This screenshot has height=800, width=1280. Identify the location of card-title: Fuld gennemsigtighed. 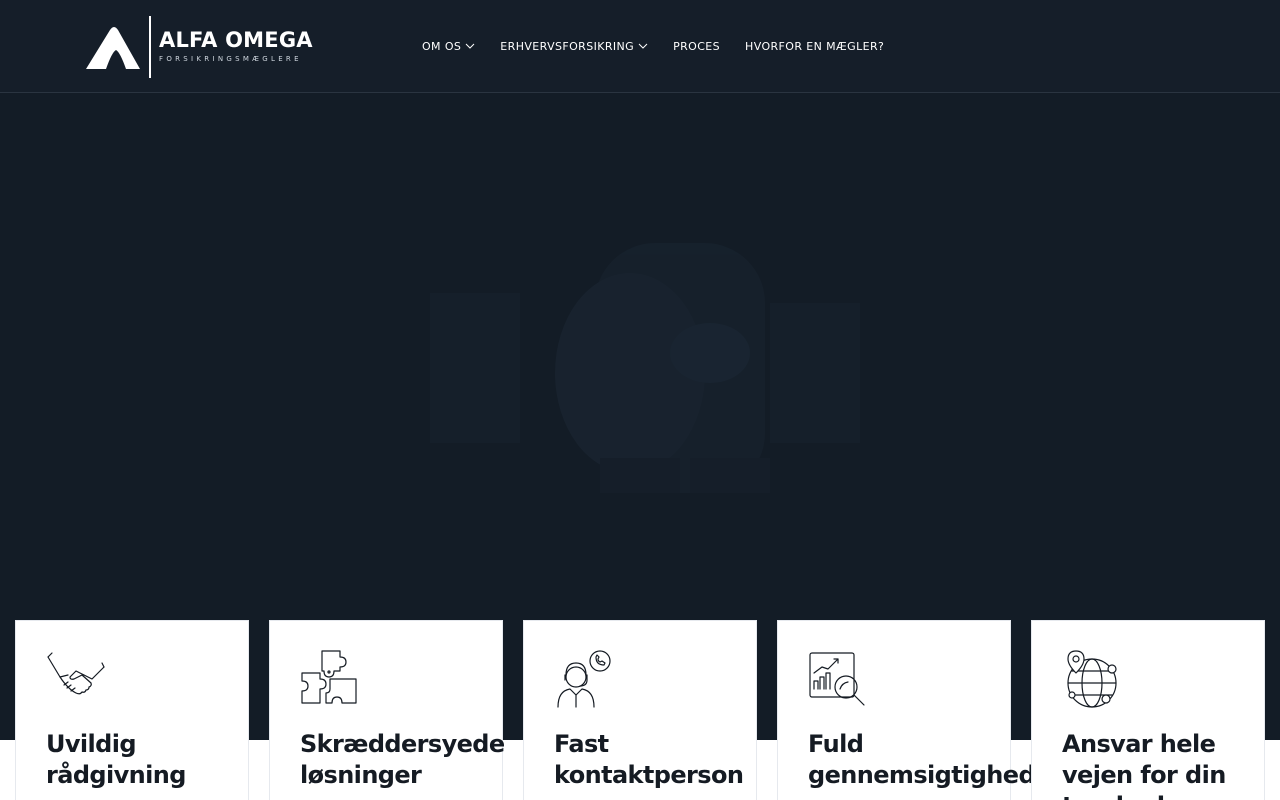
(922, 759).